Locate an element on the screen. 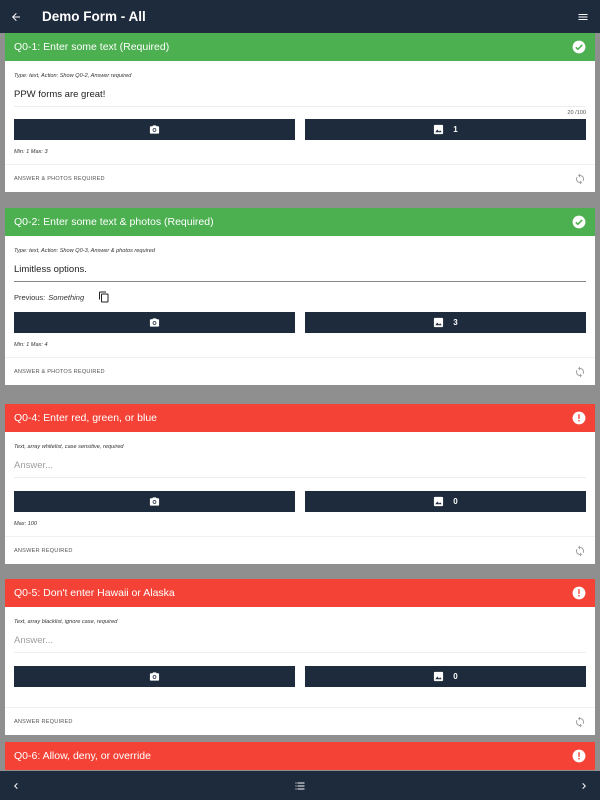 This screenshot has height=800, width=600. gallery-button: 1 is located at coordinates (445, 129).